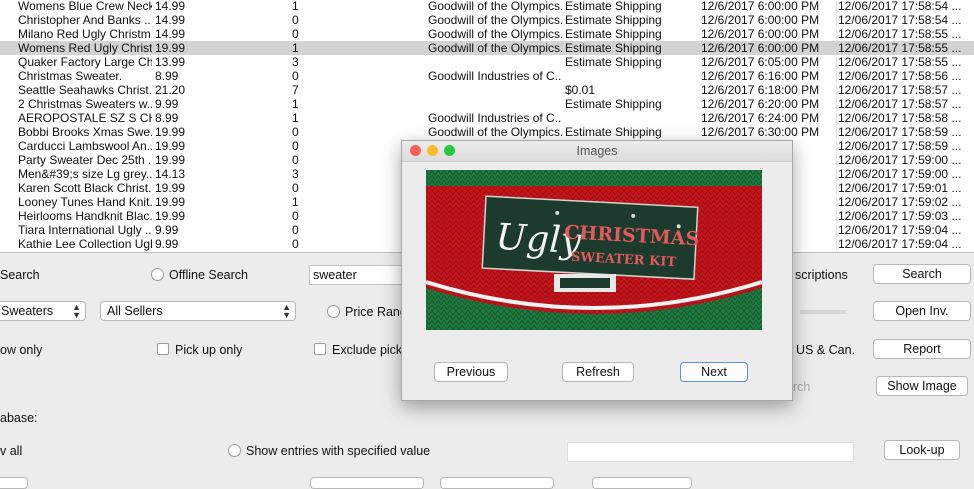 The height and width of the screenshot is (489, 974). Describe the element at coordinates (823, 312) in the screenshot. I see `price-slider-track` at that location.